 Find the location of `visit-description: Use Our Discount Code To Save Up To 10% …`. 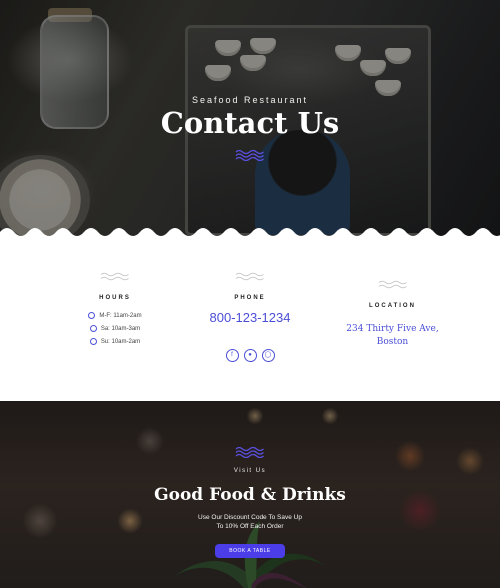

visit-description: Use Our Discount Code To Save Up To 10% … is located at coordinates (250, 522).